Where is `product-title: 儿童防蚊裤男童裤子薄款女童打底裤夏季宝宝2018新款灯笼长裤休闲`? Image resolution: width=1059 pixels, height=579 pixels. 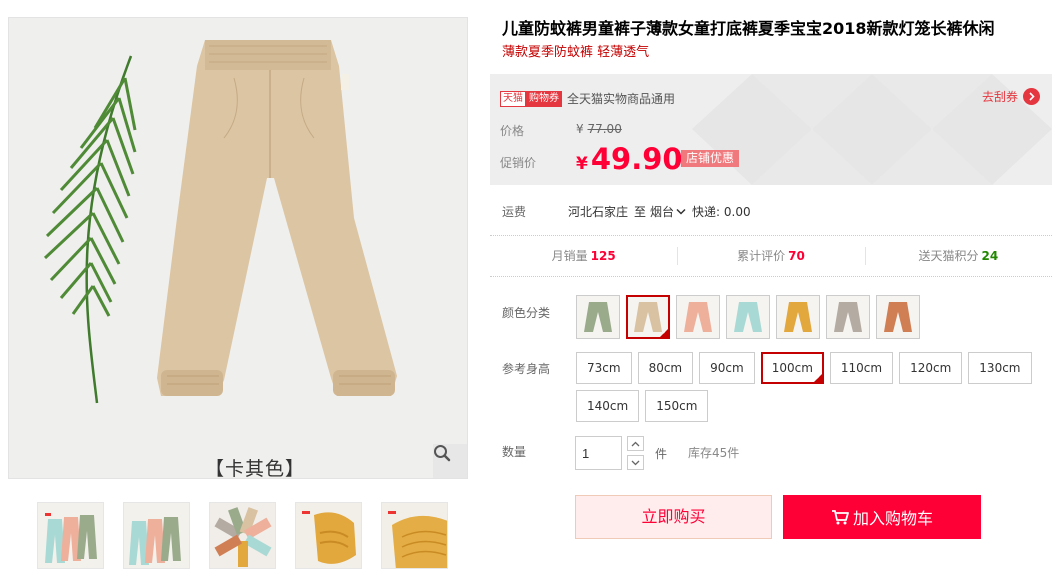
product-title: 儿童防蚊裤男童裤子薄款女童打底裤夏季宝宝2018新款灯笼长裤休闲 is located at coordinates (748, 28).